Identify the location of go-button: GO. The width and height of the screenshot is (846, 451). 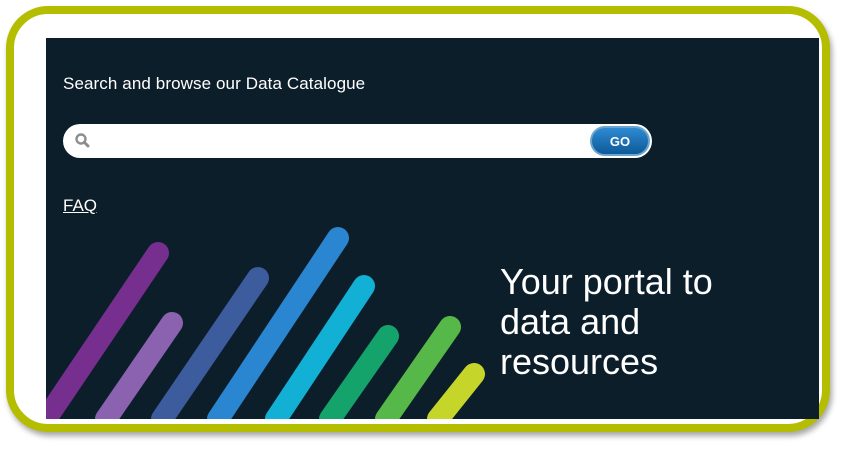
(620, 141).